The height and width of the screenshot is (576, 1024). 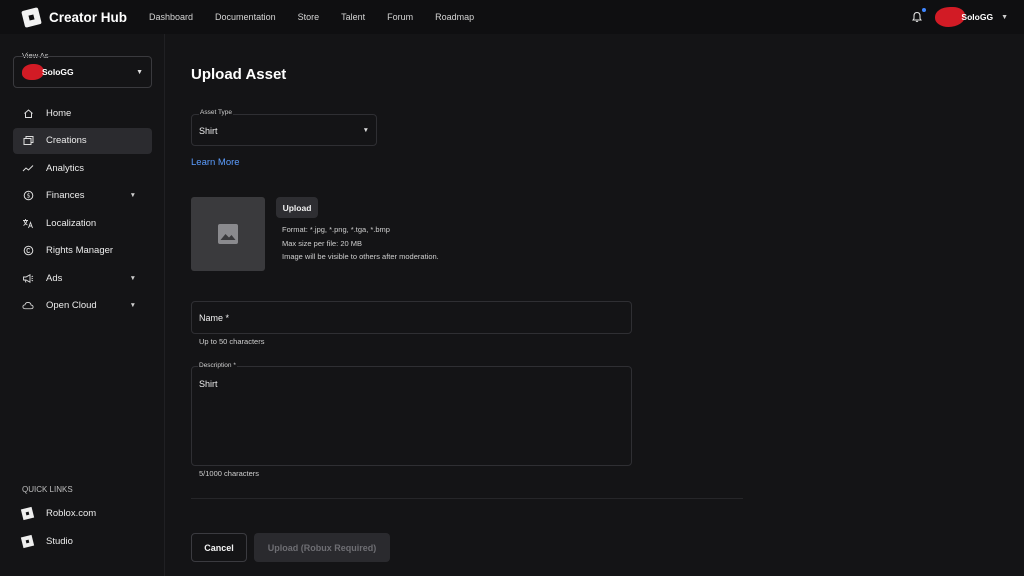 What do you see at coordinates (82, 72) in the screenshot?
I see `view-as-select: SoloGG ▼` at bounding box center [82, 72].